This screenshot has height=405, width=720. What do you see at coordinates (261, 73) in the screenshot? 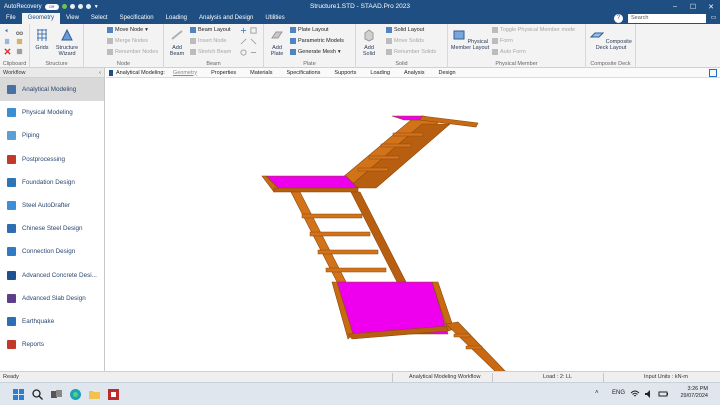
I see `subtab-materials: Materials` at bounding box center [261, 73].